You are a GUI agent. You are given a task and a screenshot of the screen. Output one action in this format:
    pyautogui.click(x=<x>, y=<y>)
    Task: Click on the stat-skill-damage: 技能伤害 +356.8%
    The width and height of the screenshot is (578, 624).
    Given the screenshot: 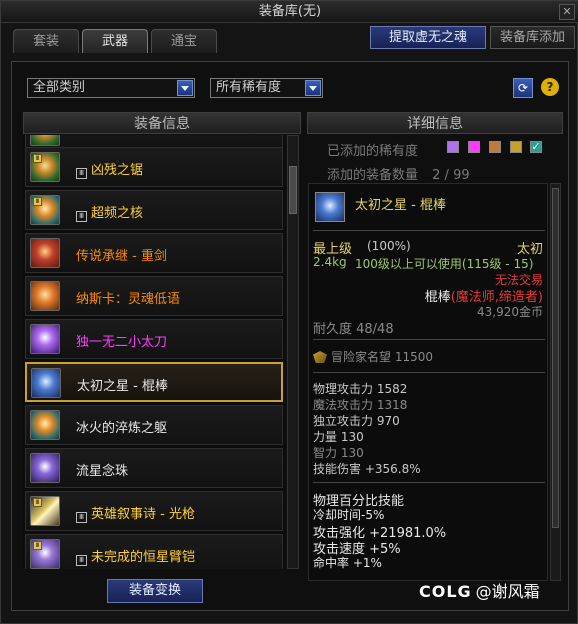 What is the action you would take?
    pyautogui.click(x=367, y=469)
    